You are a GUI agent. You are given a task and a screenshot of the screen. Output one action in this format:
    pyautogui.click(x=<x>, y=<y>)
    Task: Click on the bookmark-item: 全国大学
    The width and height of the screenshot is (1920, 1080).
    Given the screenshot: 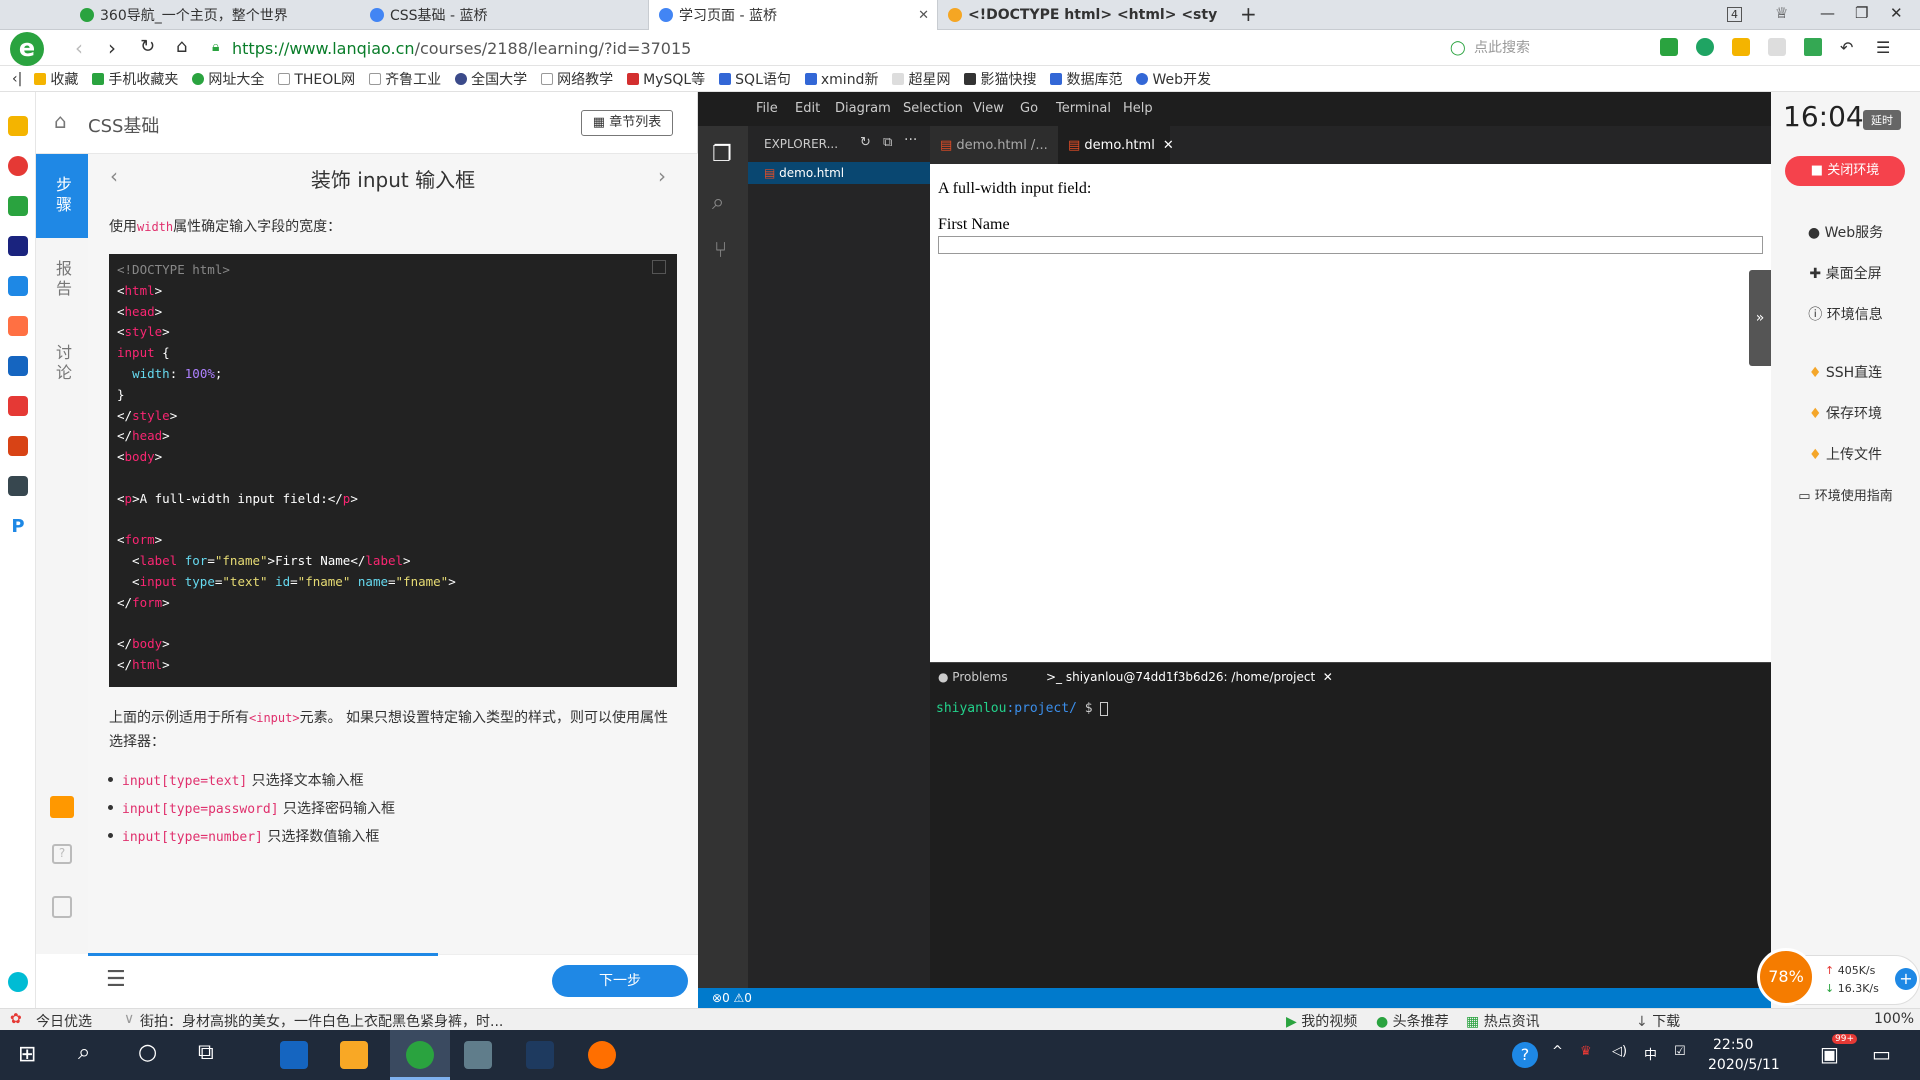 What is the action you would take?
    pyautogui.click(x=491, y=79)
    